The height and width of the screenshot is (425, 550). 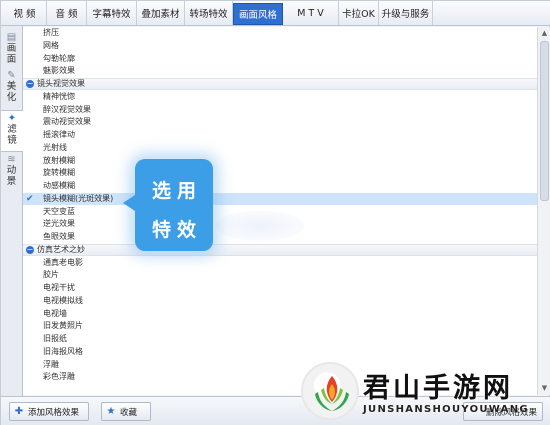 What do you see at coordinates (67, 13) in the screenshot?
I see `tab-audio: 音 频` at bounding box center [67, 13].